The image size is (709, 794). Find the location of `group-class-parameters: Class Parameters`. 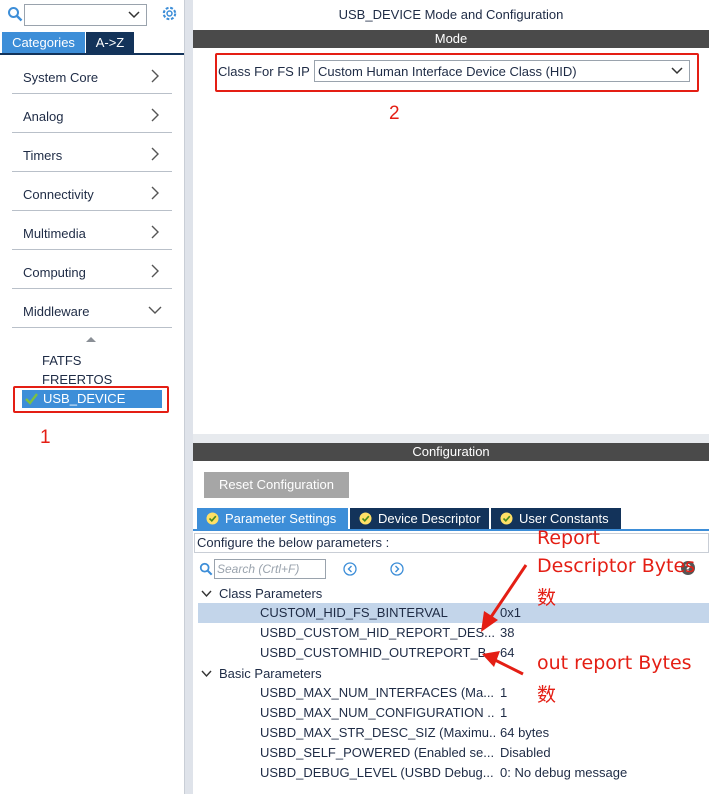

group-class-parameters: Class Parameters is located at coordinates (261, 593).